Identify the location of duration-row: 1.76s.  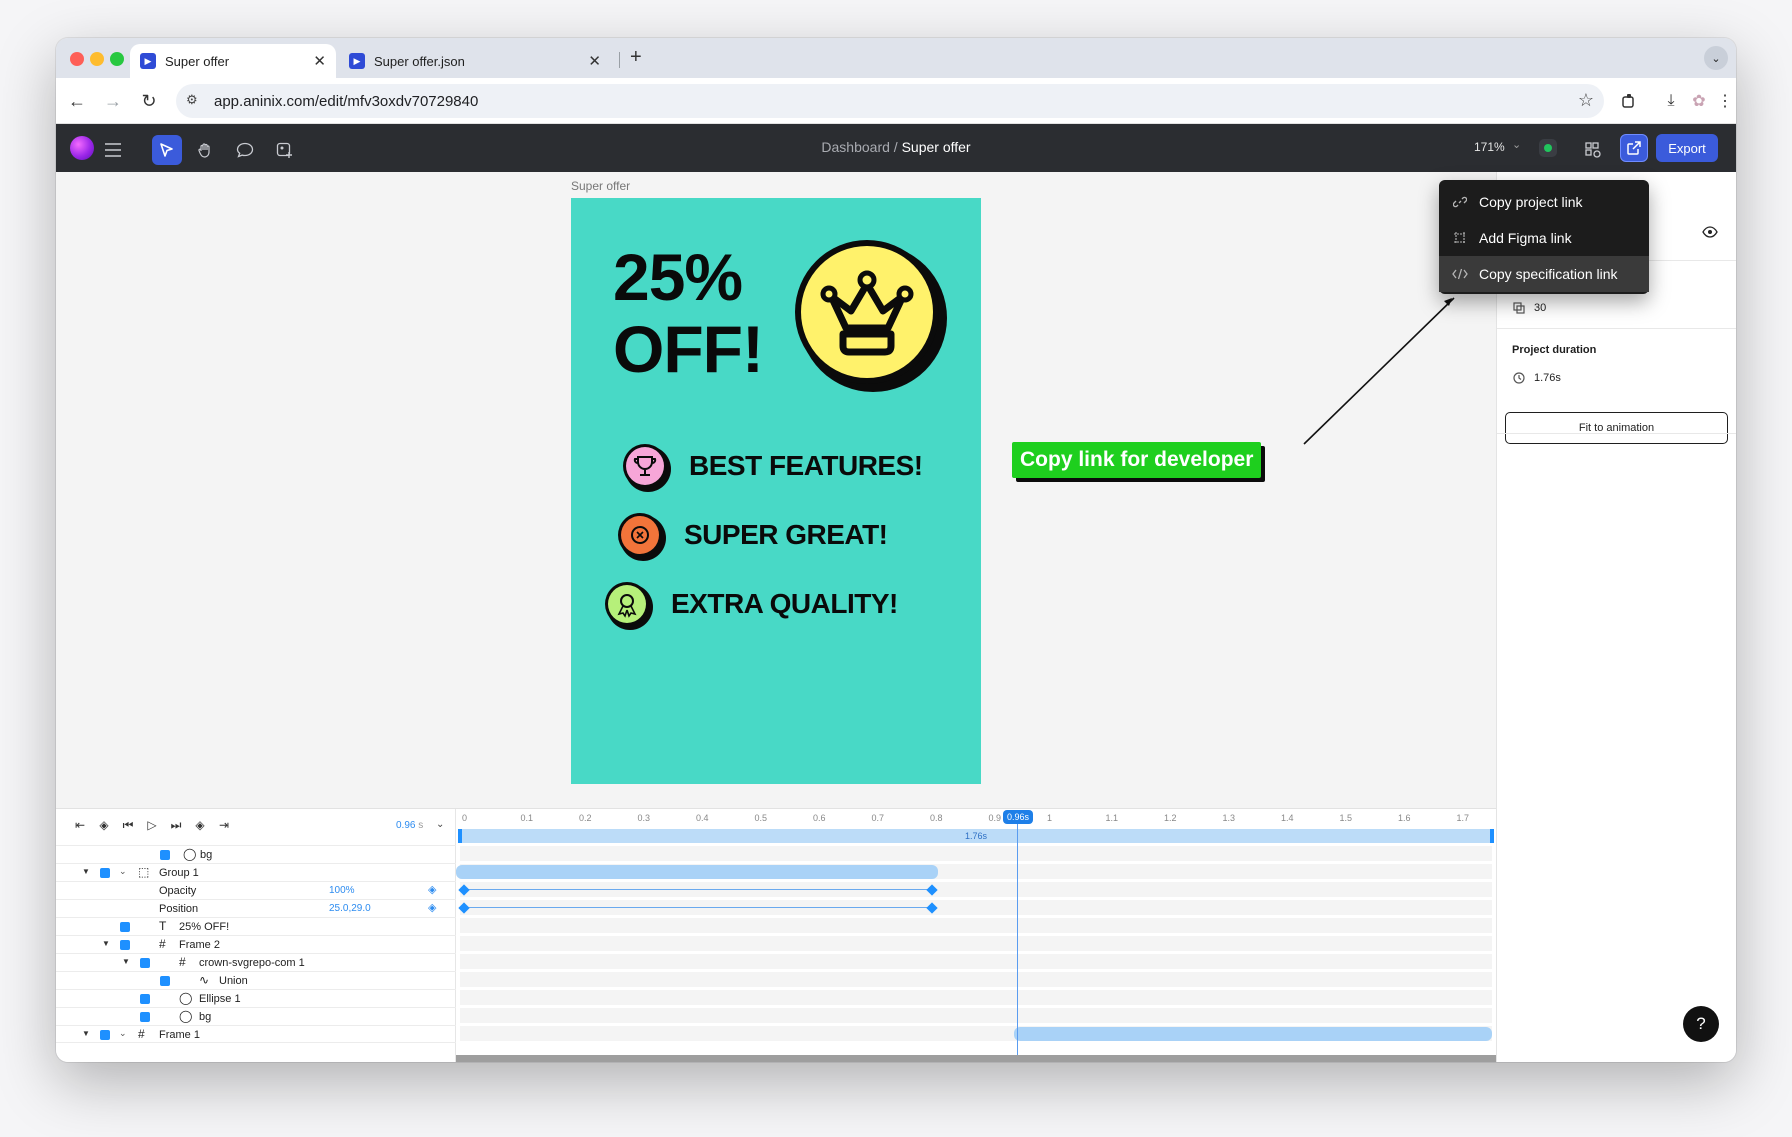
(1536, 378).